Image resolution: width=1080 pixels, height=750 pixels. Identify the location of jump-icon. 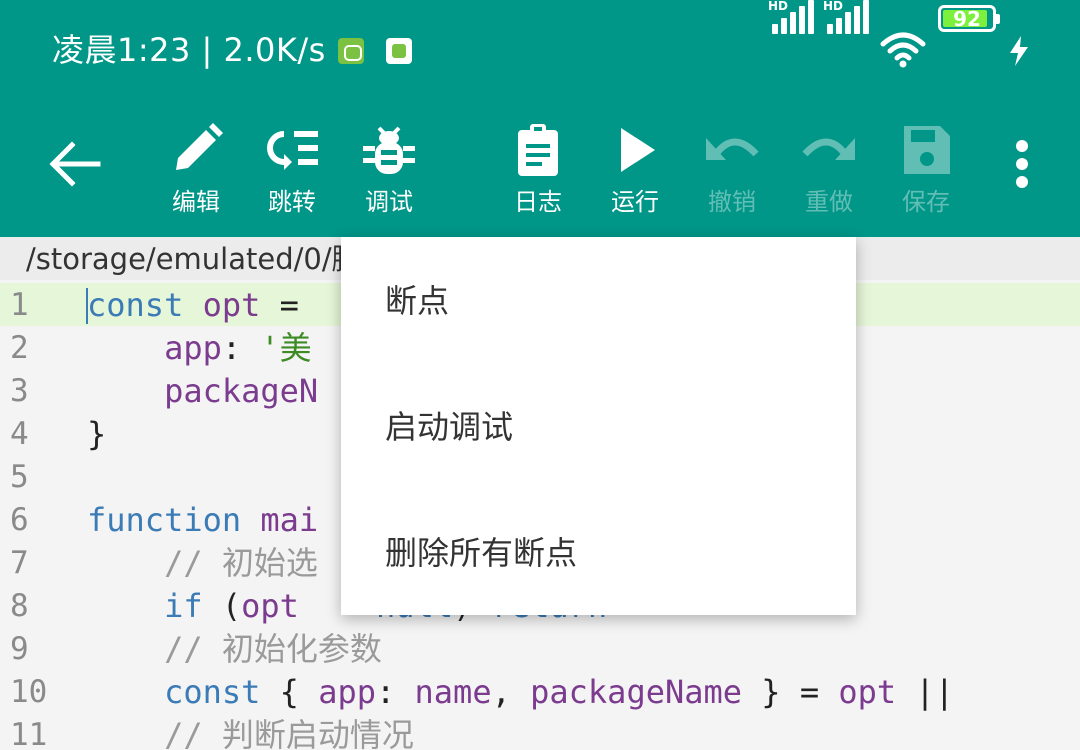
(292, 150).